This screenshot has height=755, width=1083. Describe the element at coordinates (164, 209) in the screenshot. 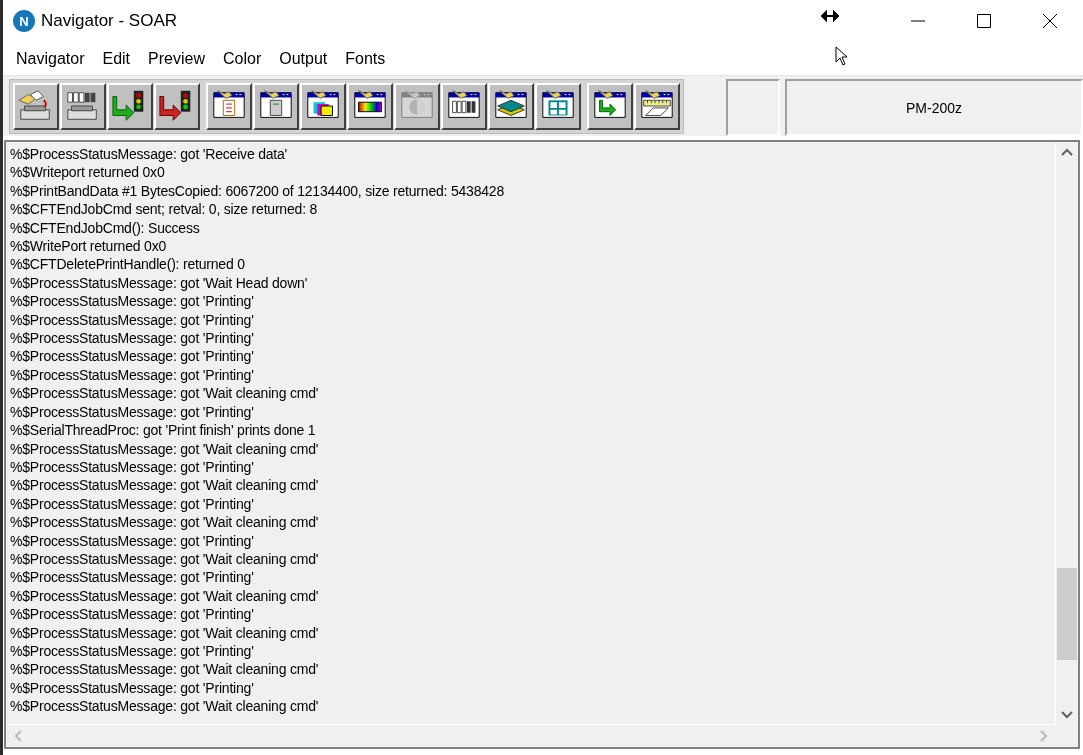

I see `log-line: %$CFTEndJobCmd sent; retval: 0, size returned: 8` at that location.